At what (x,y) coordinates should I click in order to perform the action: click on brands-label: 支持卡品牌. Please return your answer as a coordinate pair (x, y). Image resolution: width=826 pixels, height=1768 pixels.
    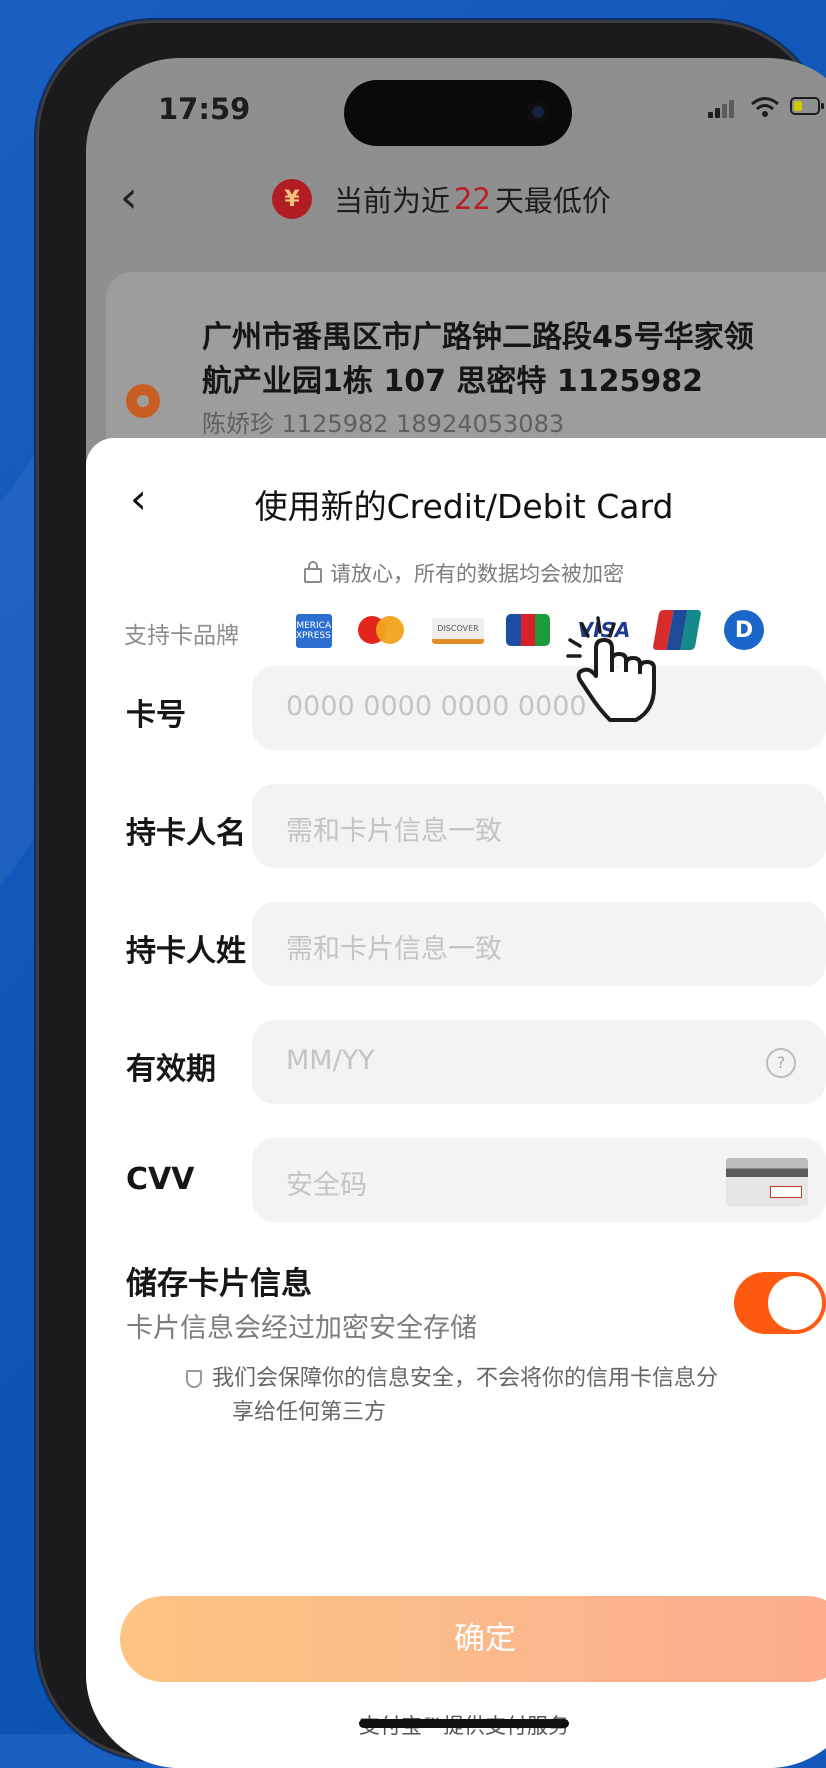
    Looking at the image, I should click on (181, 636).